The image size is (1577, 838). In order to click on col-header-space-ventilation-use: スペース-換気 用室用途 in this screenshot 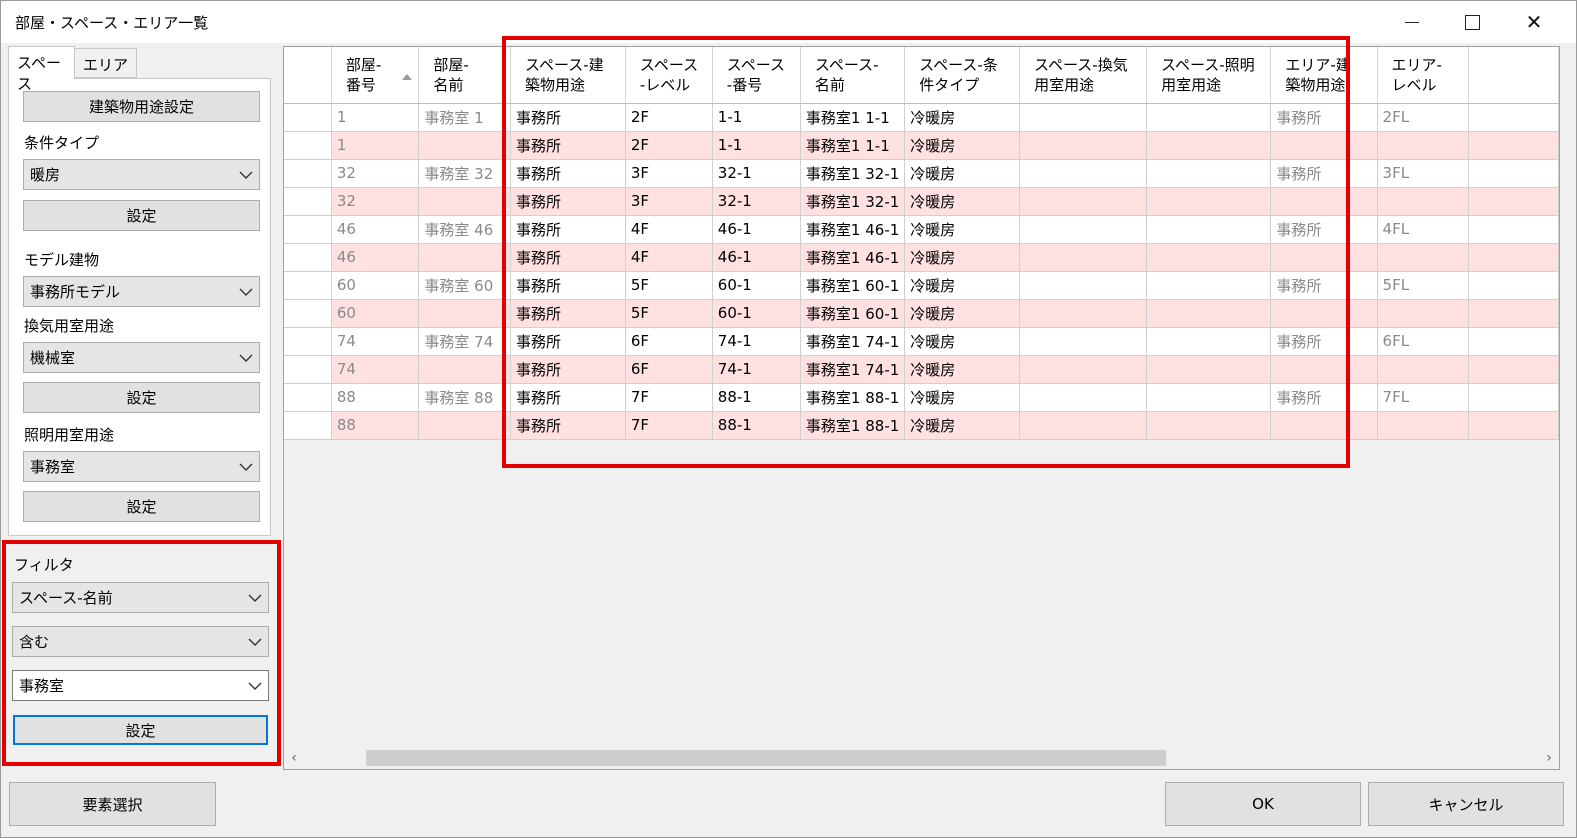, I will do `click(1083, 75)`.